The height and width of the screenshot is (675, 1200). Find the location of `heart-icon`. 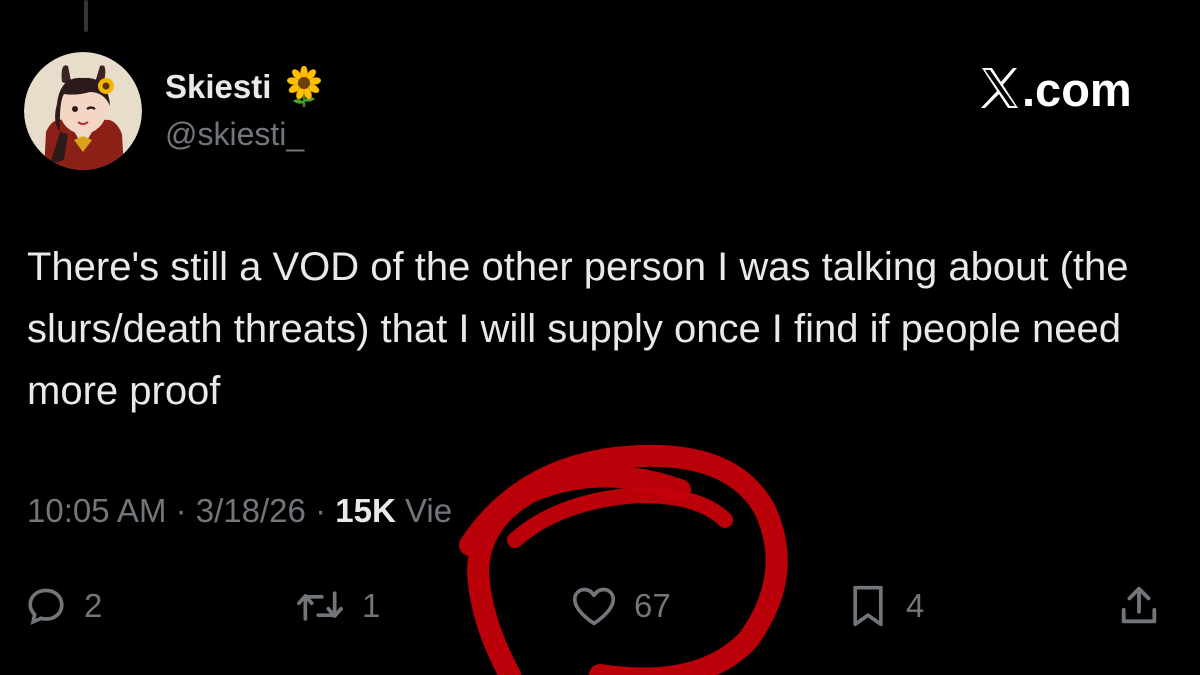

heart-icon is located at coordinates (594, 606).